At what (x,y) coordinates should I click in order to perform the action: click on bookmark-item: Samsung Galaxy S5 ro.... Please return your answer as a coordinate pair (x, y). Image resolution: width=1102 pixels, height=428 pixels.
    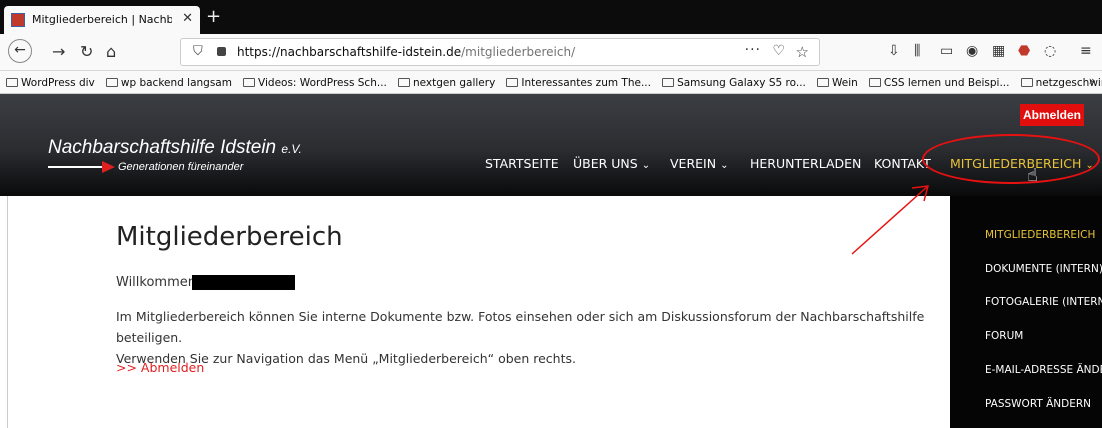
    Looking at the image, I should click on (734, 83).